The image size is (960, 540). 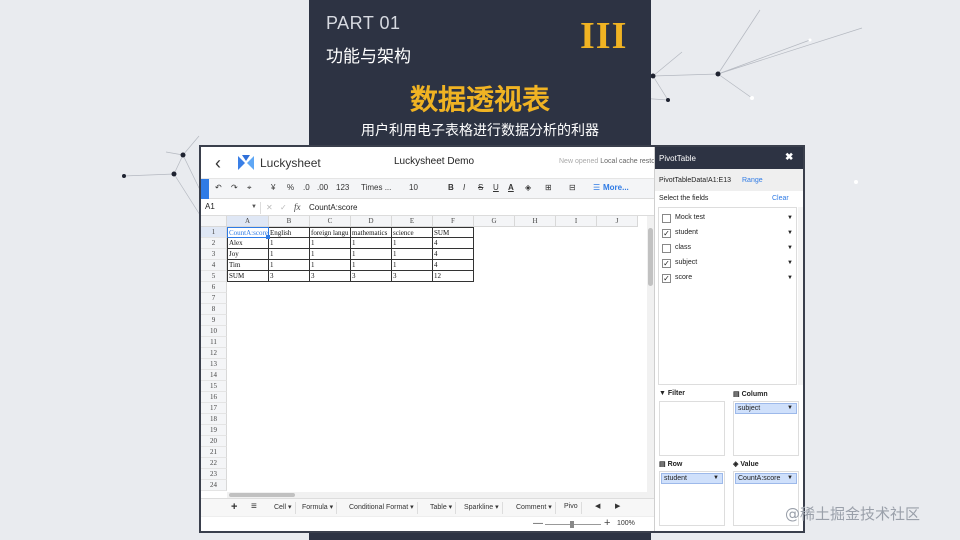 I want to click on scroll-tabs-right-icon: ▶, so click(x=617, y=506).